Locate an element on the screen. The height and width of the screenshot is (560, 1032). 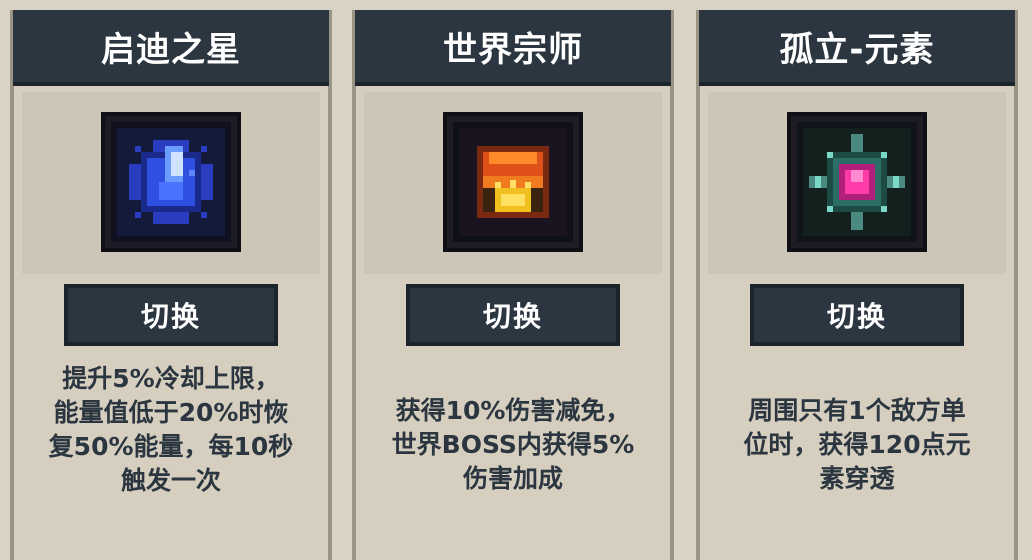
golden-crown-icon is located at coordinates (513, 182).